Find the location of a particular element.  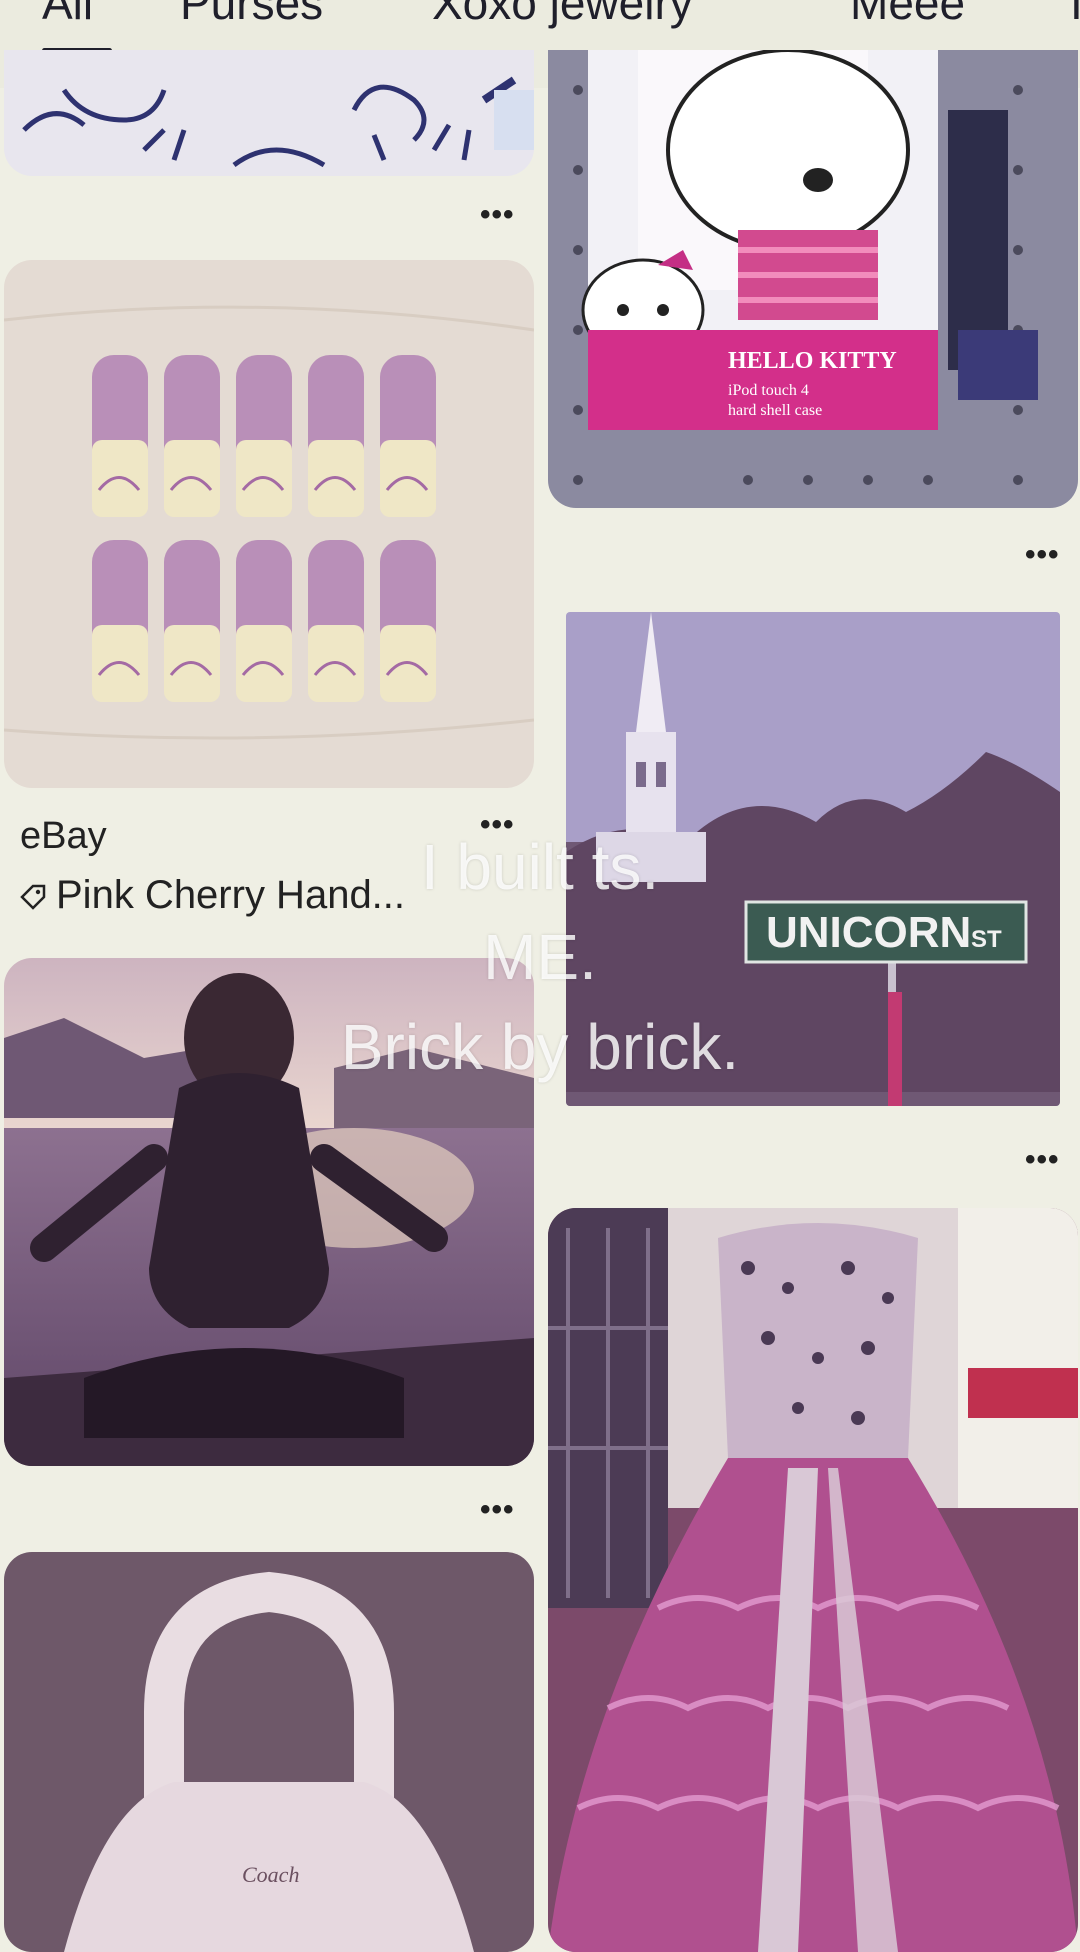

purse-image: Coach is located at coordinates (269, 1752).